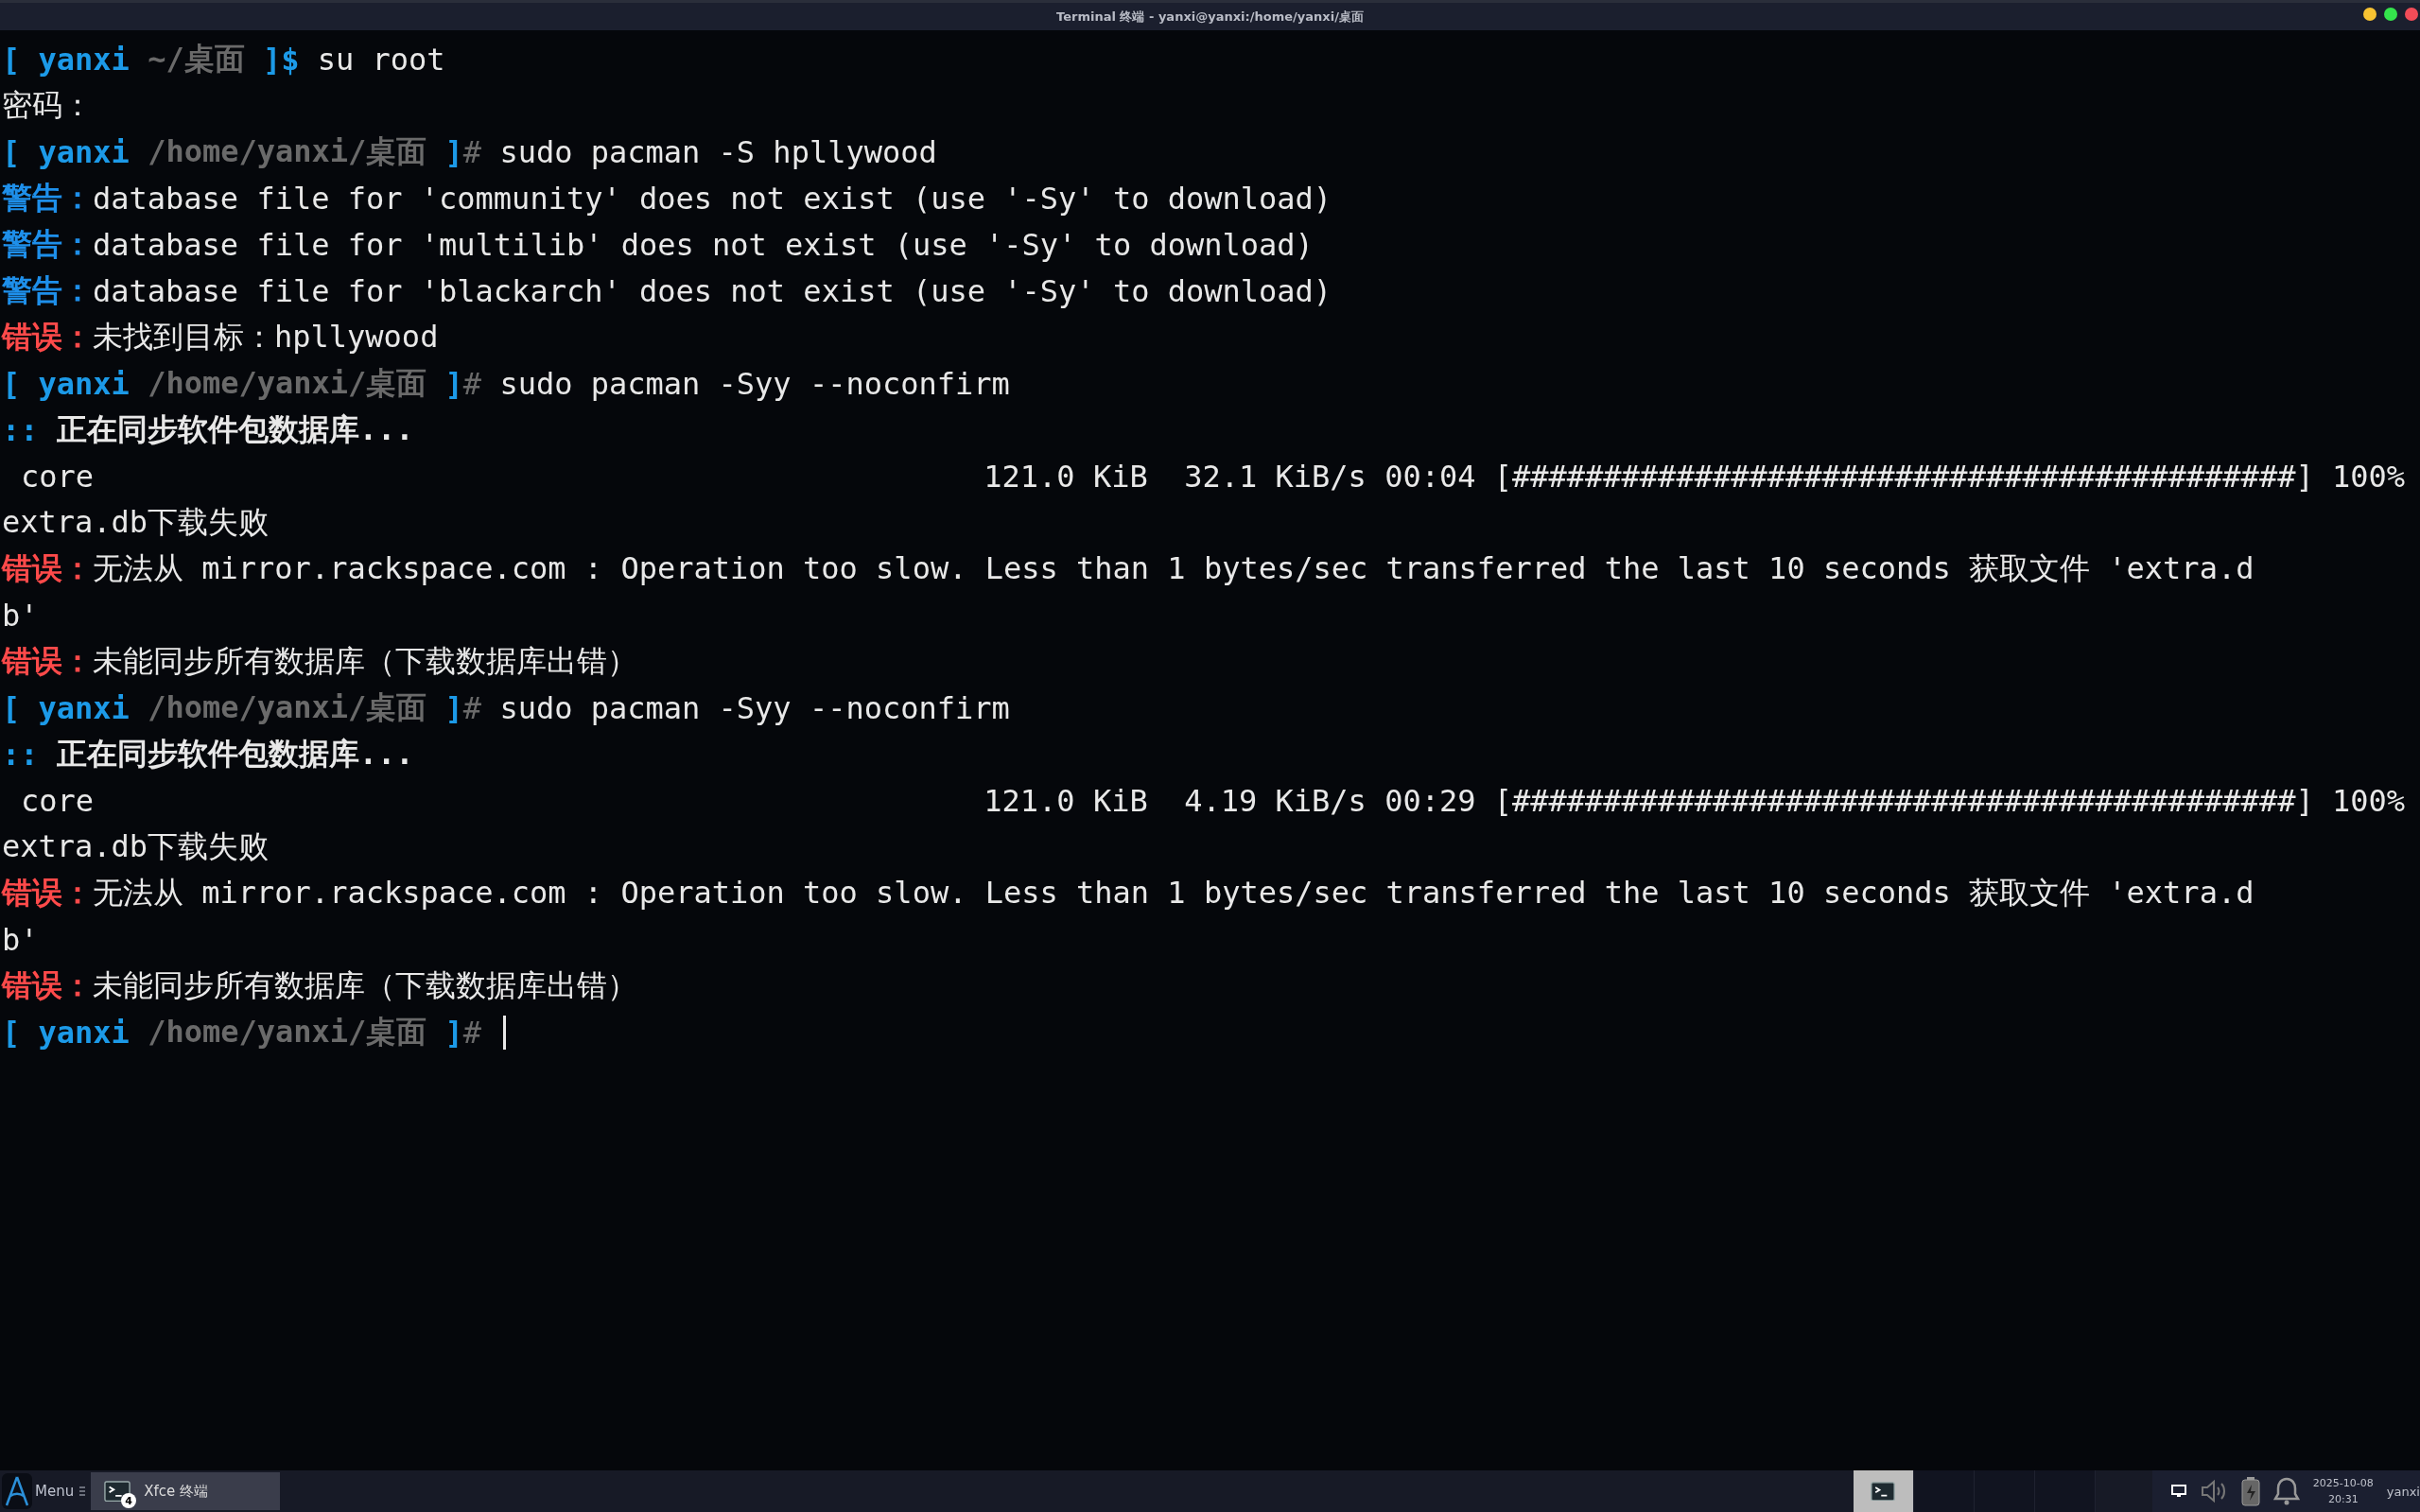  Describe the element at coordinates (381, 60) in the screenshot. I see `command-text: su root` at that location.